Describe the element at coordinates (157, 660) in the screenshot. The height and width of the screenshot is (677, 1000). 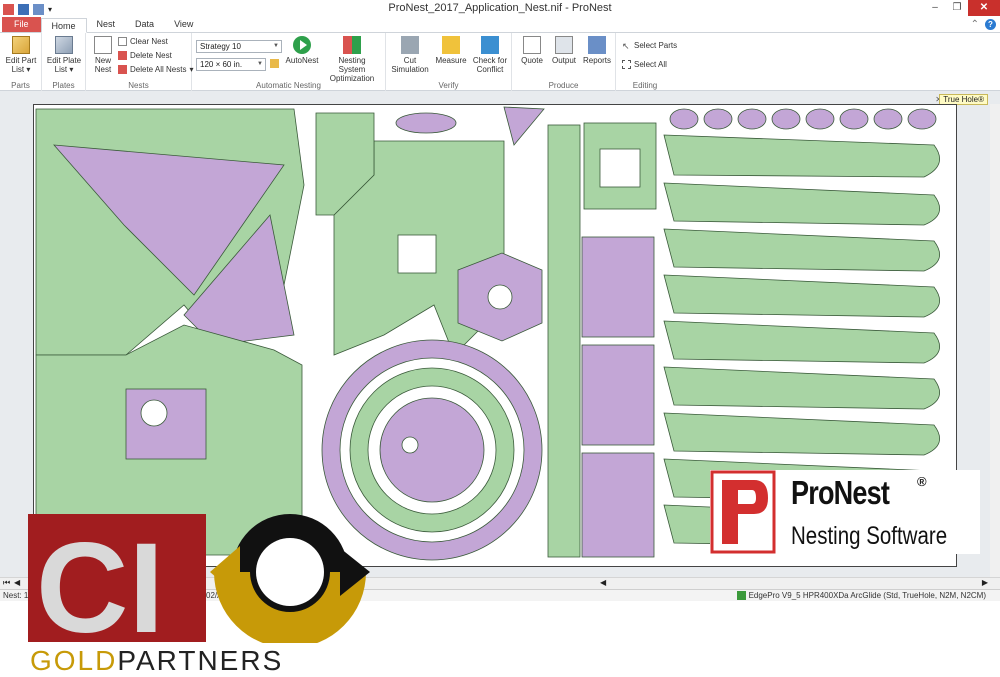
I see `gold-partners-text: GOLDPARTNERS` at that location.